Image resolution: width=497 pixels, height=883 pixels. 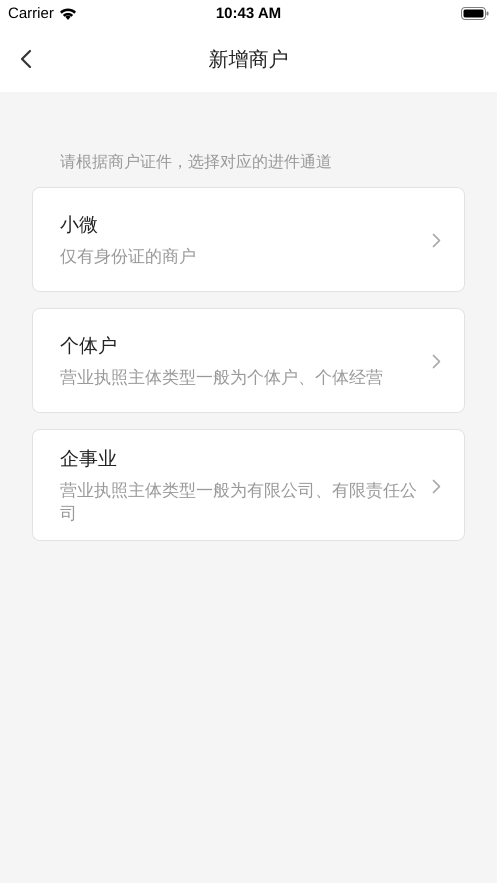 What do you see at coordinates (89, 346) in the screenshot?
I see `option-title: 个体户` at bounding box center [89, 346].